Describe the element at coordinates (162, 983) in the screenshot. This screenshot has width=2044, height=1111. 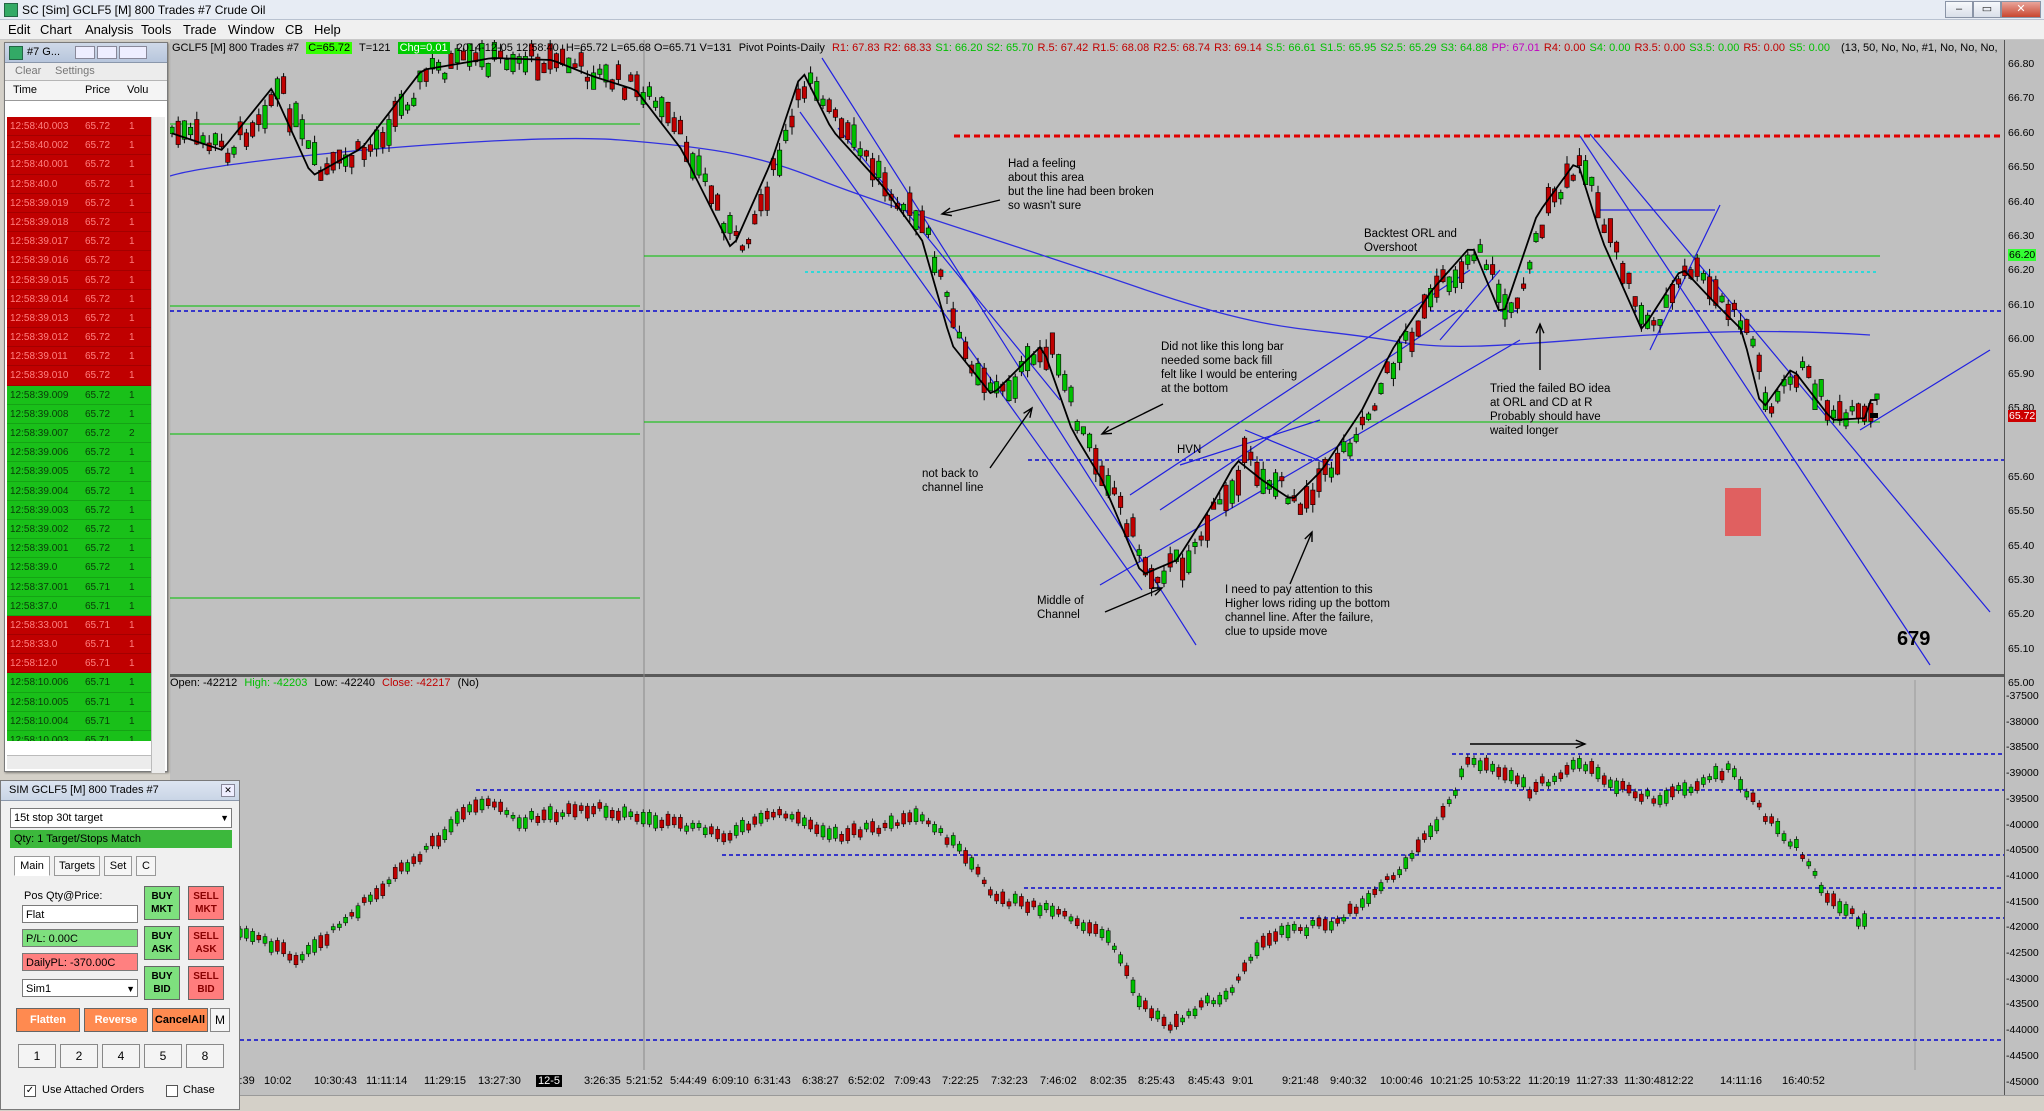
I see `buy-bid-button: BUY BID` at that location.